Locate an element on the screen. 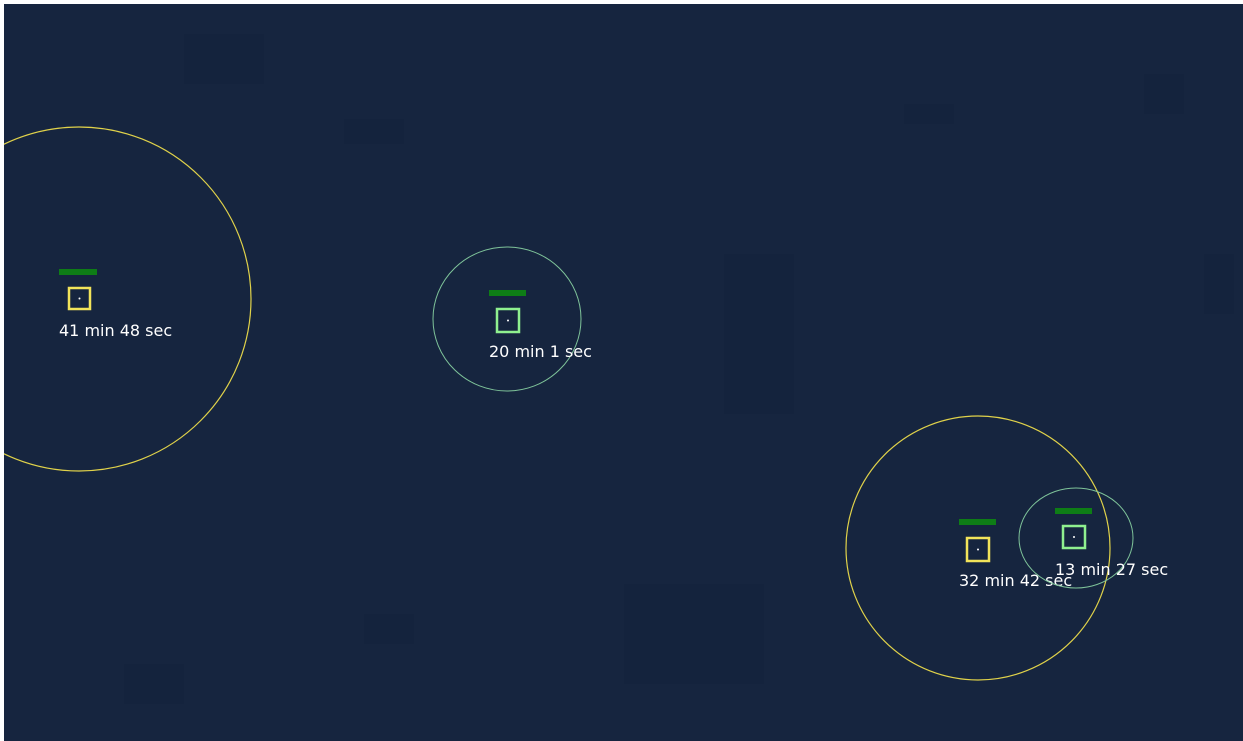  marker-group: 41 min 48 sec is located at coordinates (128, 299).